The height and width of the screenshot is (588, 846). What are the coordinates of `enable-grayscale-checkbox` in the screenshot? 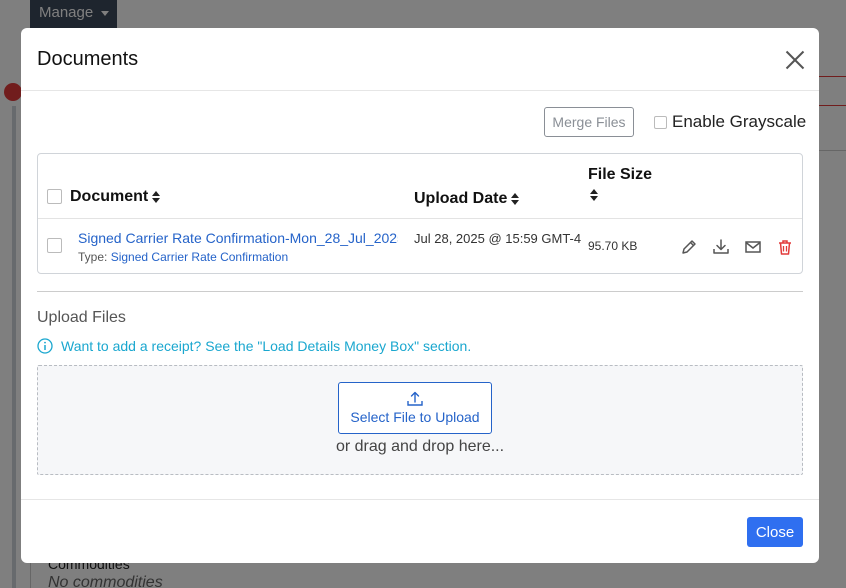 It's located at (660, 122).